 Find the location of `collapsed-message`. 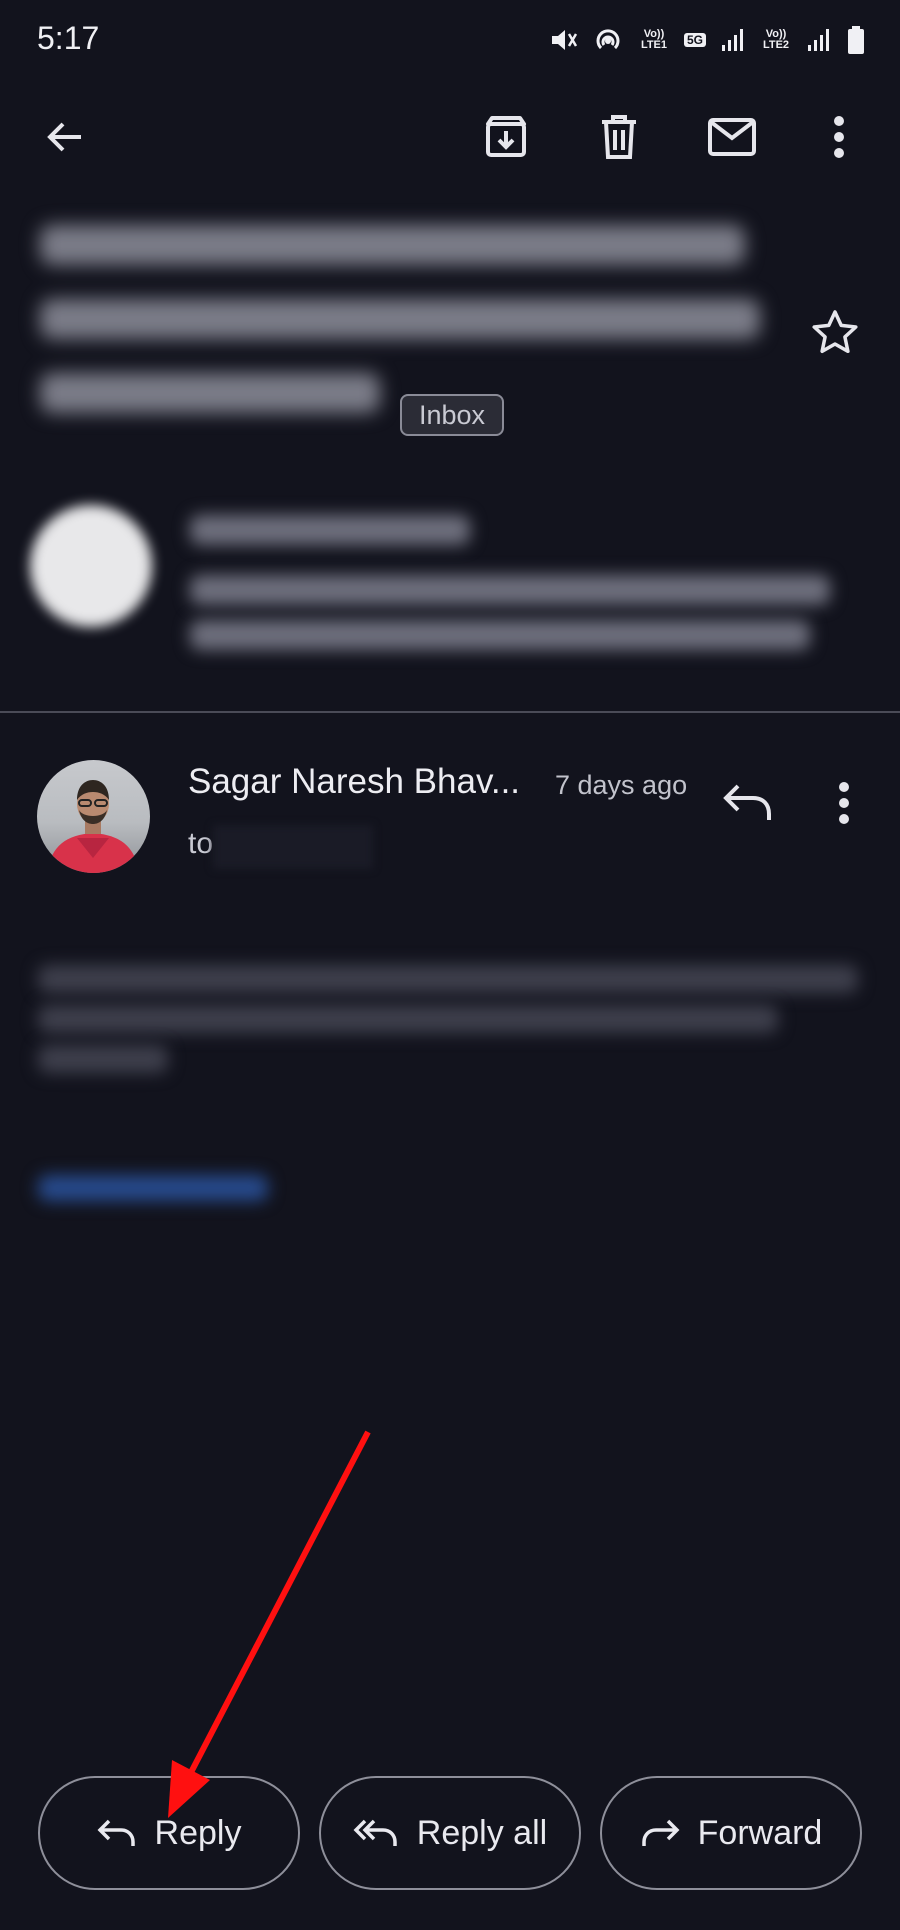

collapsed-message is located at coordinates (450, 585).